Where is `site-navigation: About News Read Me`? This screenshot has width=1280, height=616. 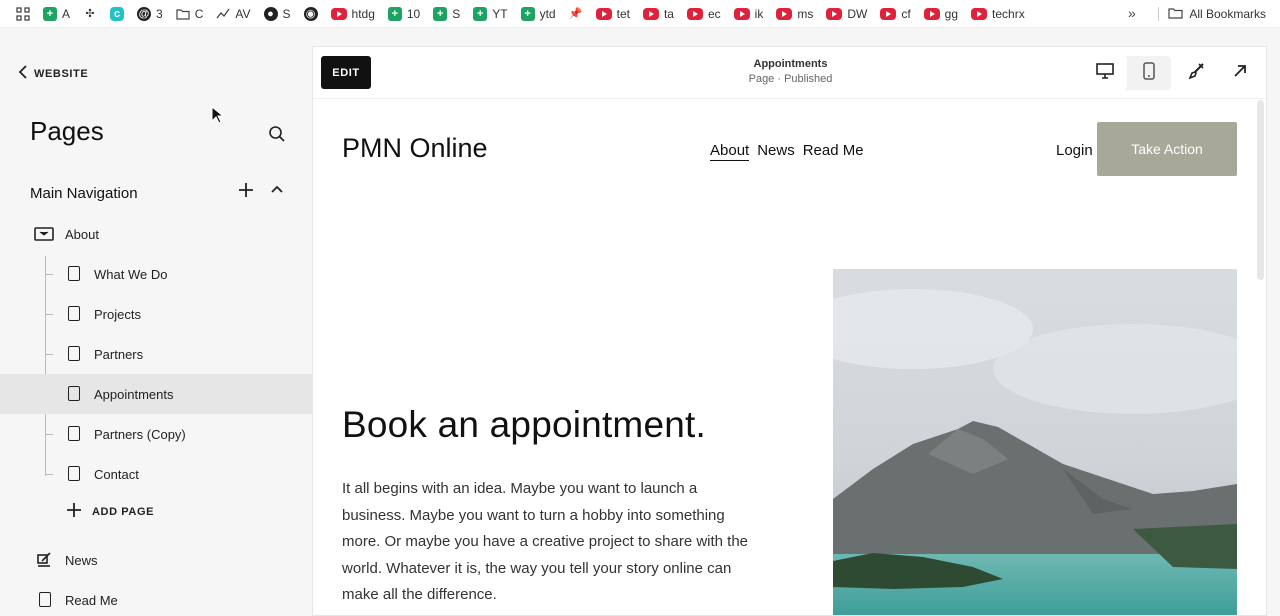
site-navigation: About News Read Me is located at coordinates (787, 151).